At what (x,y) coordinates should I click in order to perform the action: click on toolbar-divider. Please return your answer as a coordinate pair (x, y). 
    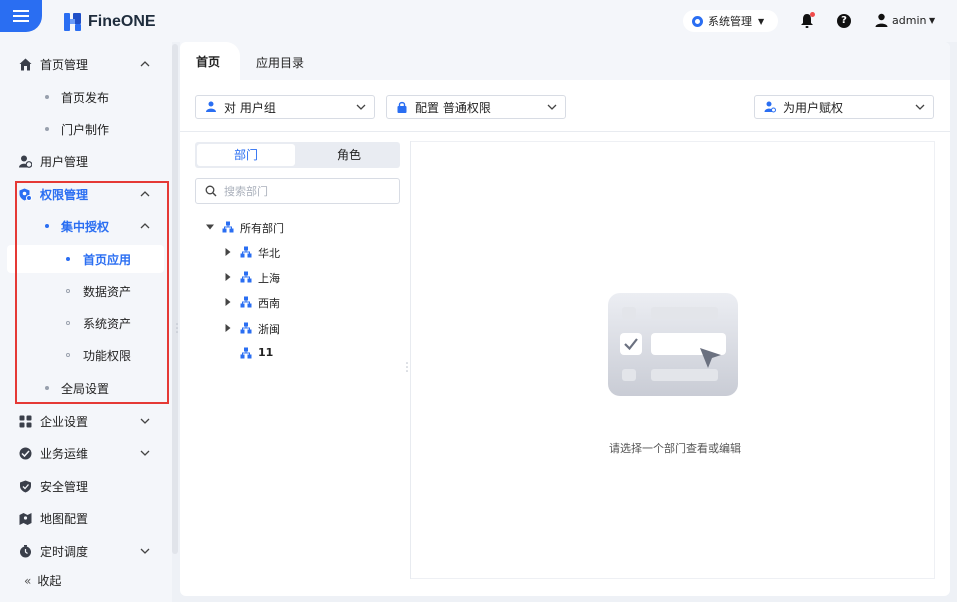
    Looking at the image, I should click on (565, 131).